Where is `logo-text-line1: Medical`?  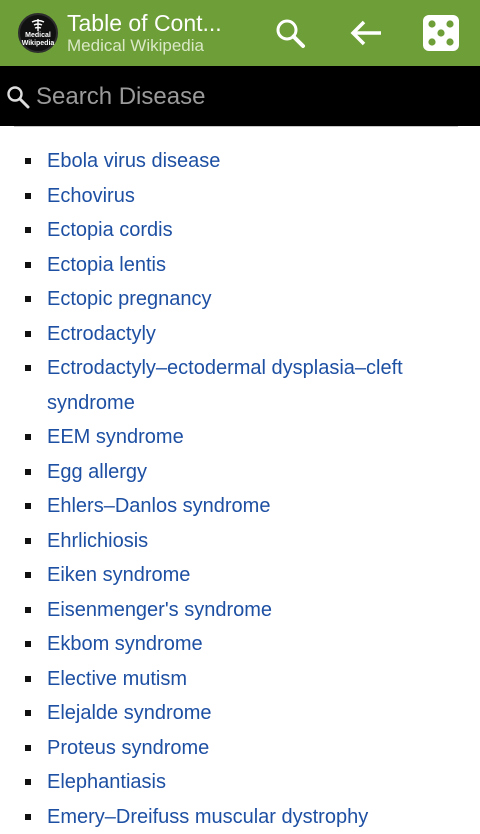
logo-text-line1: Medical is located at coordinates (38, 35).